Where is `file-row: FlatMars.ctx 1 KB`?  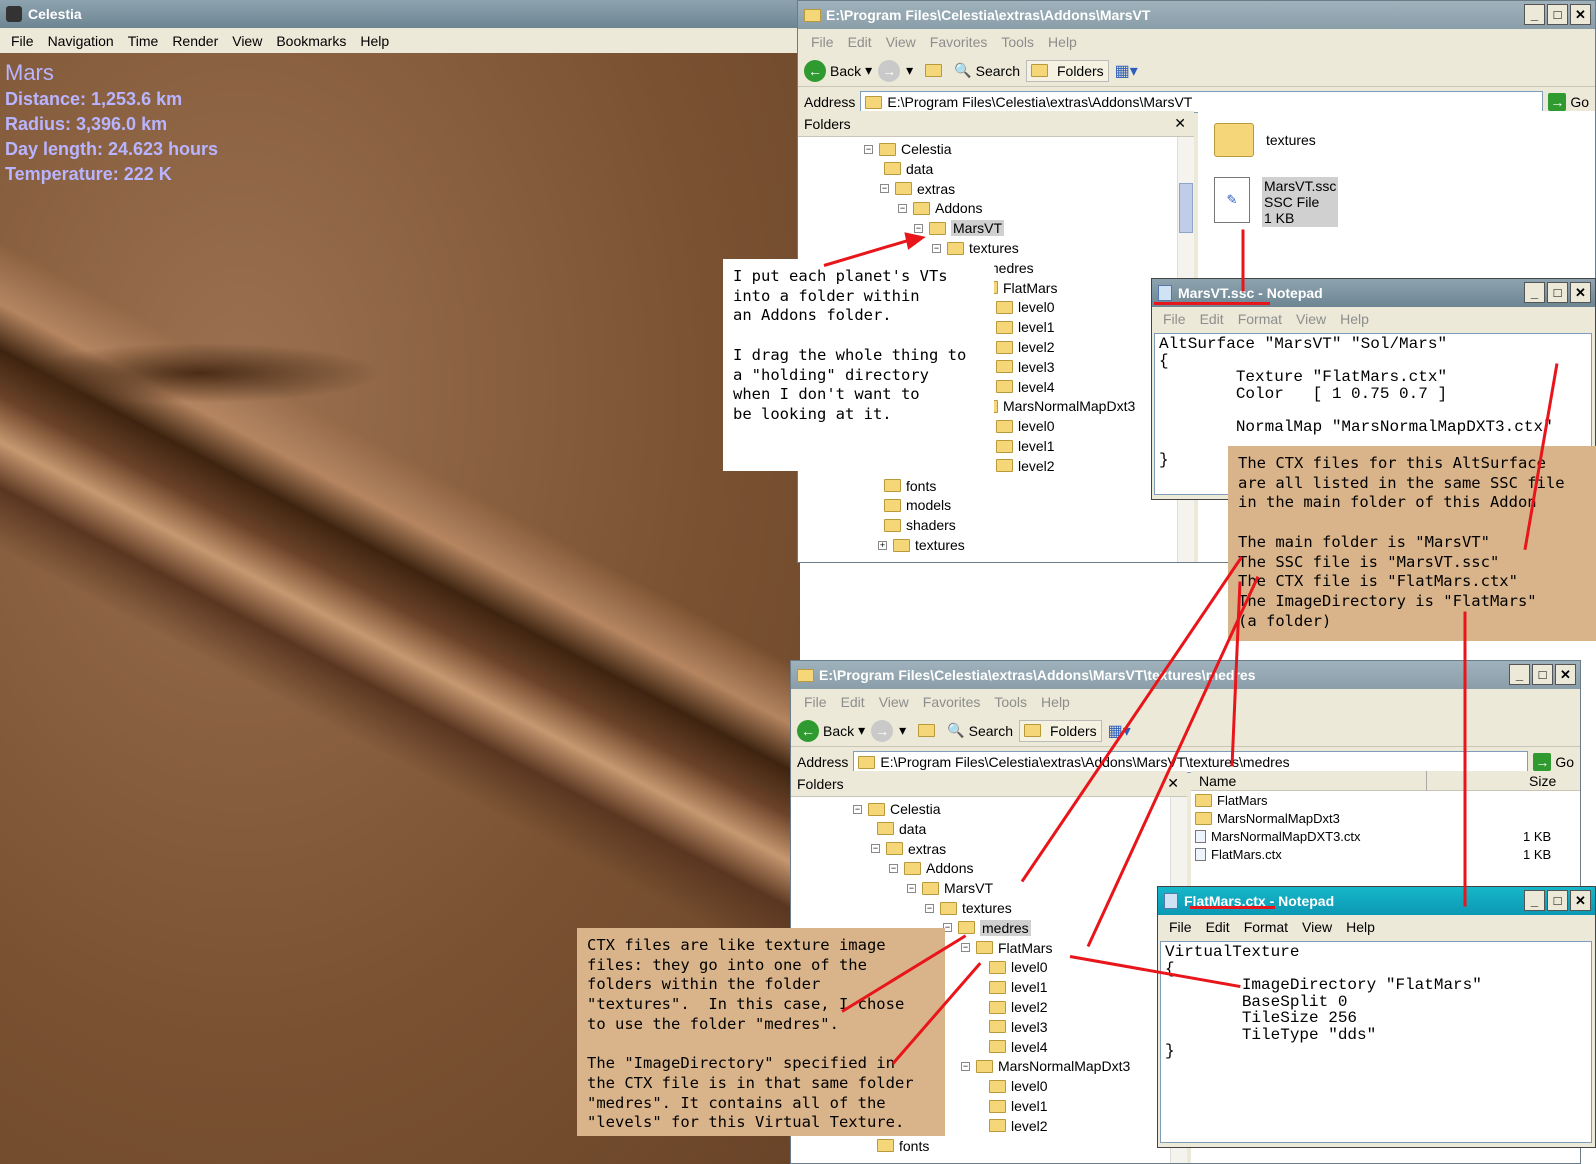
file-row: FlatMars.ctx 1 KB is located at coordinates (1385, 854).